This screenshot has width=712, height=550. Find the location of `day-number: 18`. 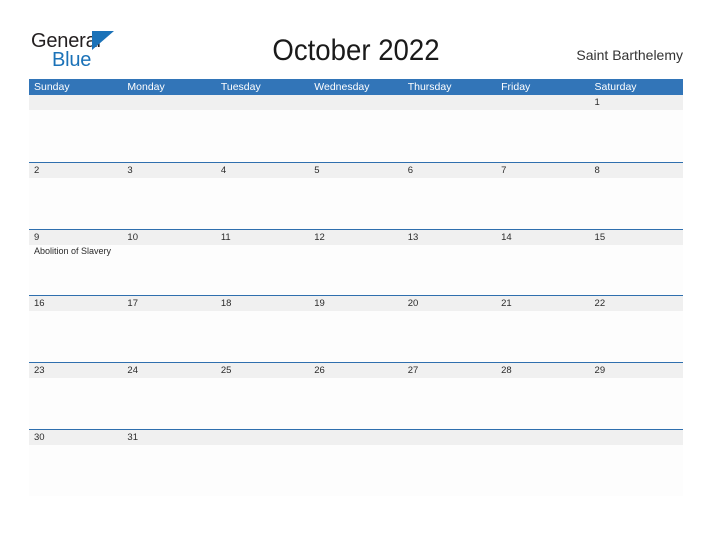

day-number: 18 is located at coordinates (262, 303).